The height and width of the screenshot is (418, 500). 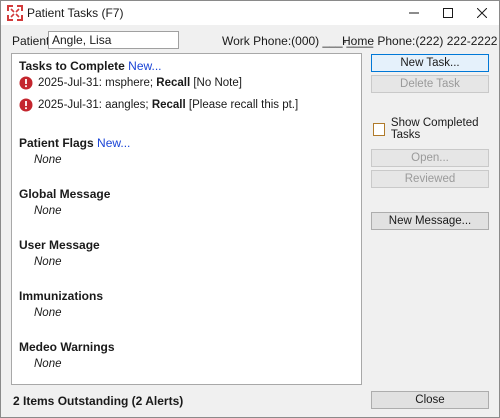 I want to click on medeo-warnings-value: None, so click(x=48, y=364).